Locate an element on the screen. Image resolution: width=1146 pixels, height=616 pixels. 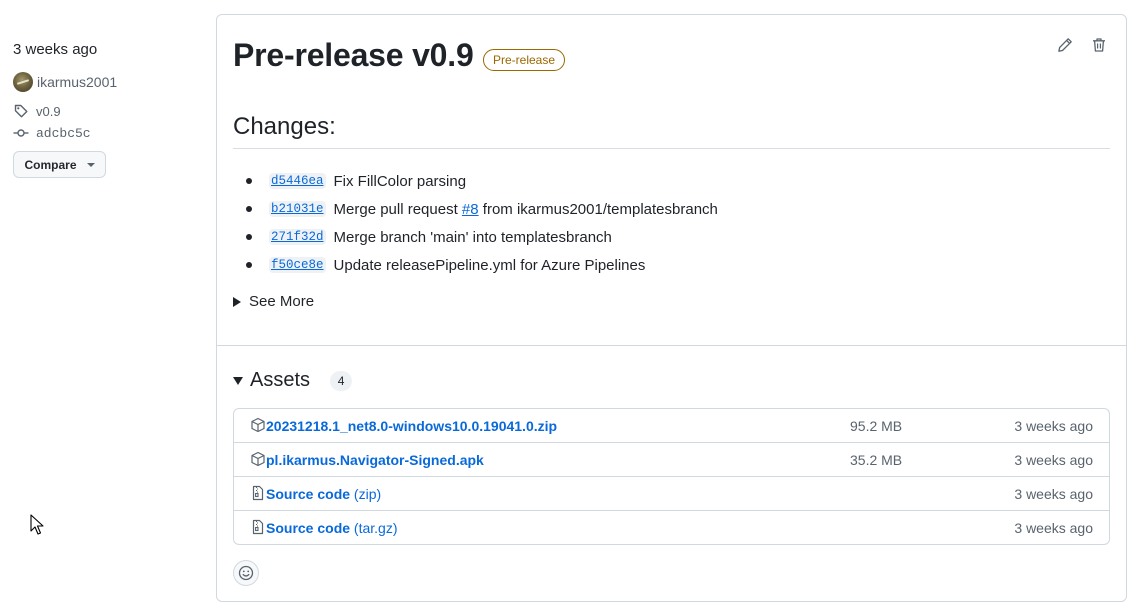
caret-down-icon is located at coordinates (90, 164).